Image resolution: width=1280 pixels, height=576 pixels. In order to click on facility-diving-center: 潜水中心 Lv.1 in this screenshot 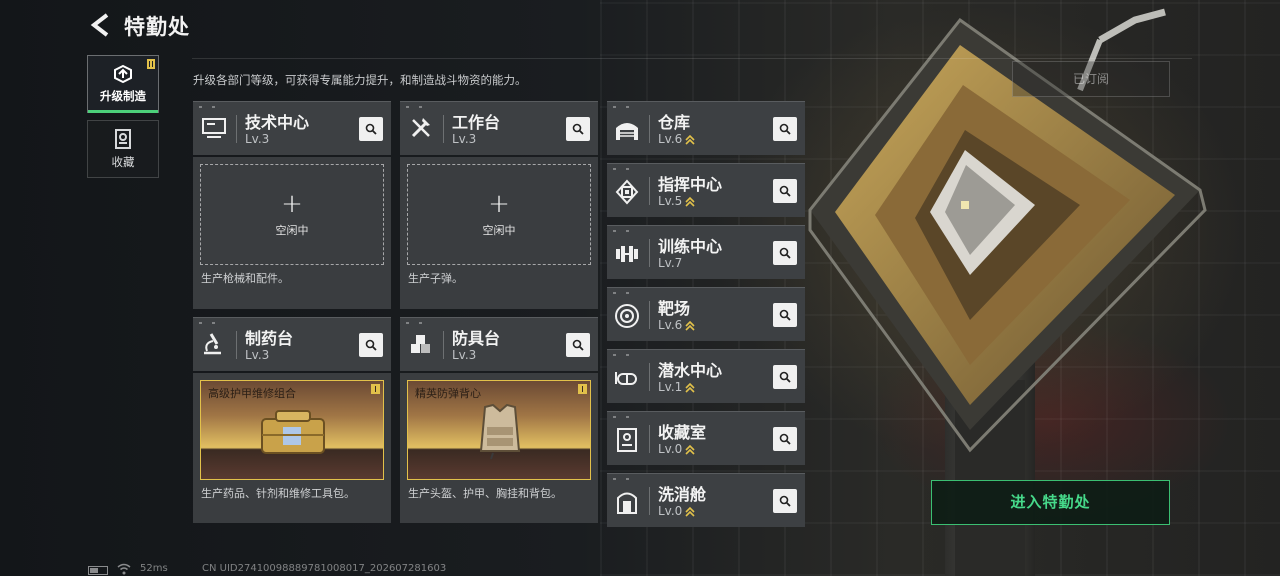, I will do `click(706, 376)`.